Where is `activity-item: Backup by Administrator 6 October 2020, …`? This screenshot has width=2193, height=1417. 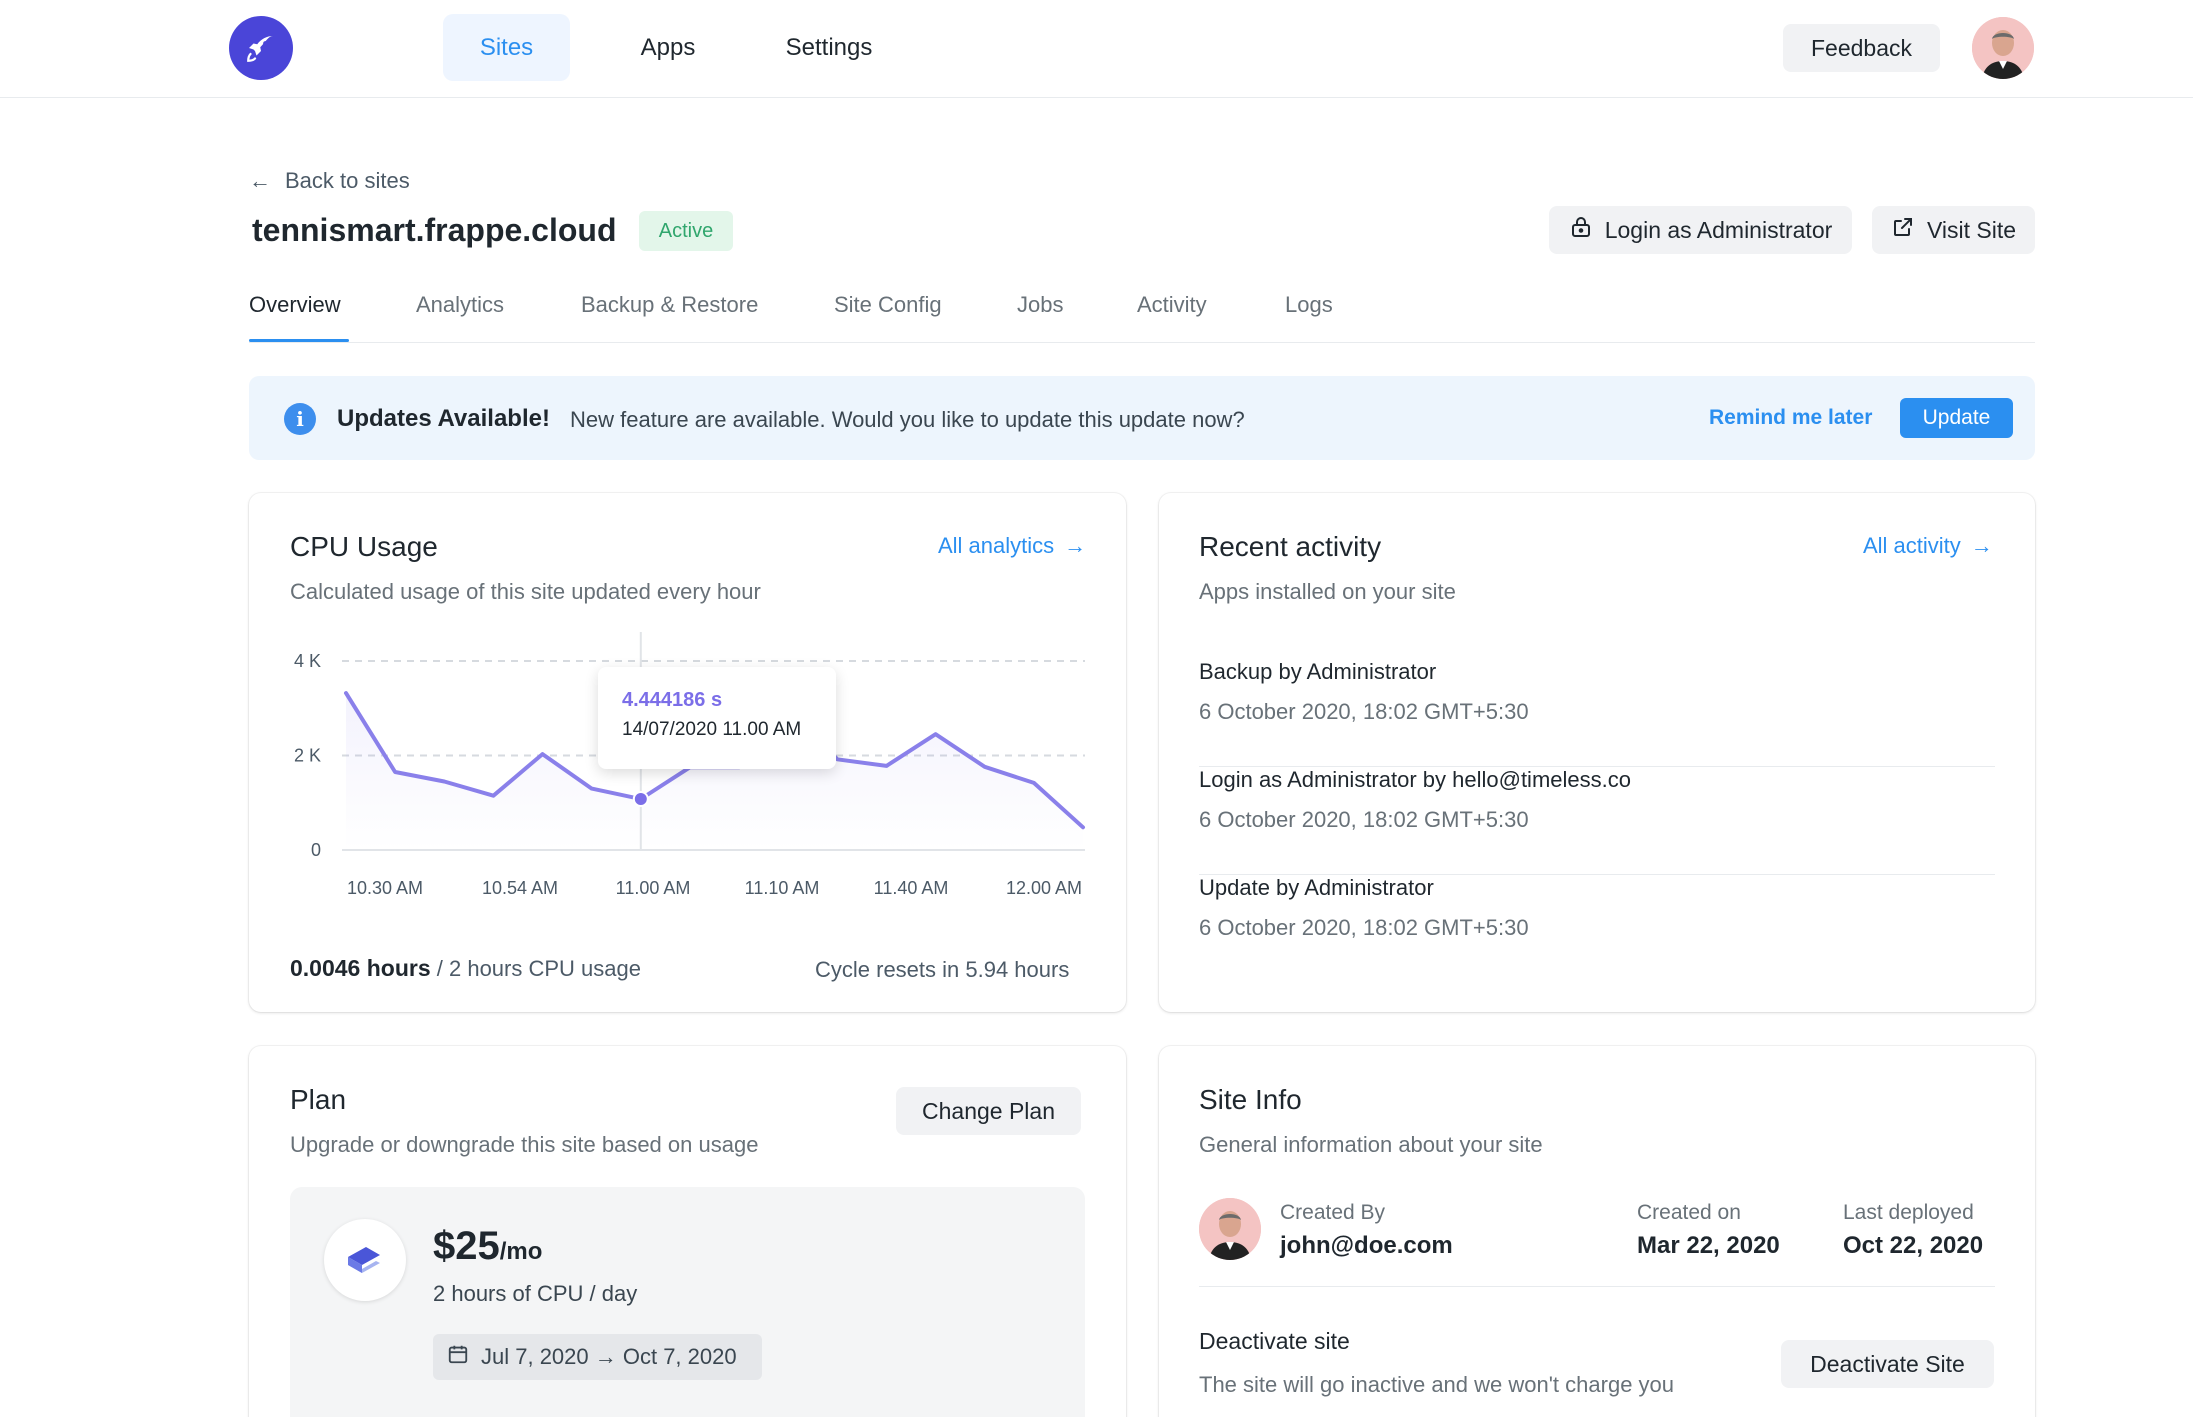
activity-item: Backup by Administrator 6 October 2020, … is located at coordinates (1597, 713).